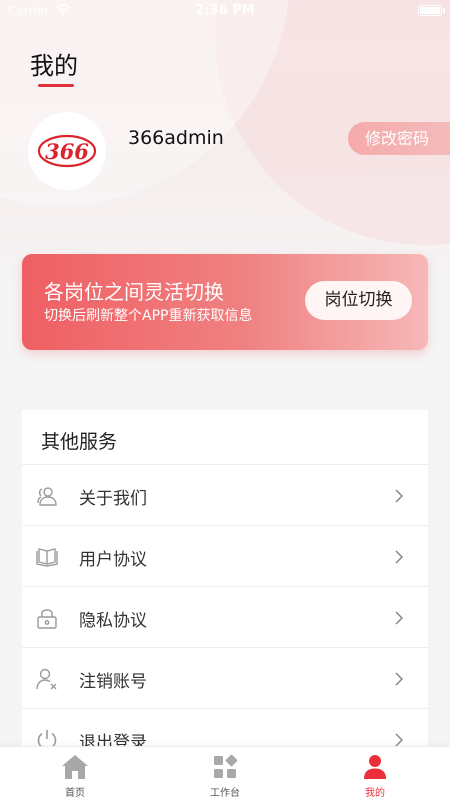  I want to click on person-icon, so click(375, 767).